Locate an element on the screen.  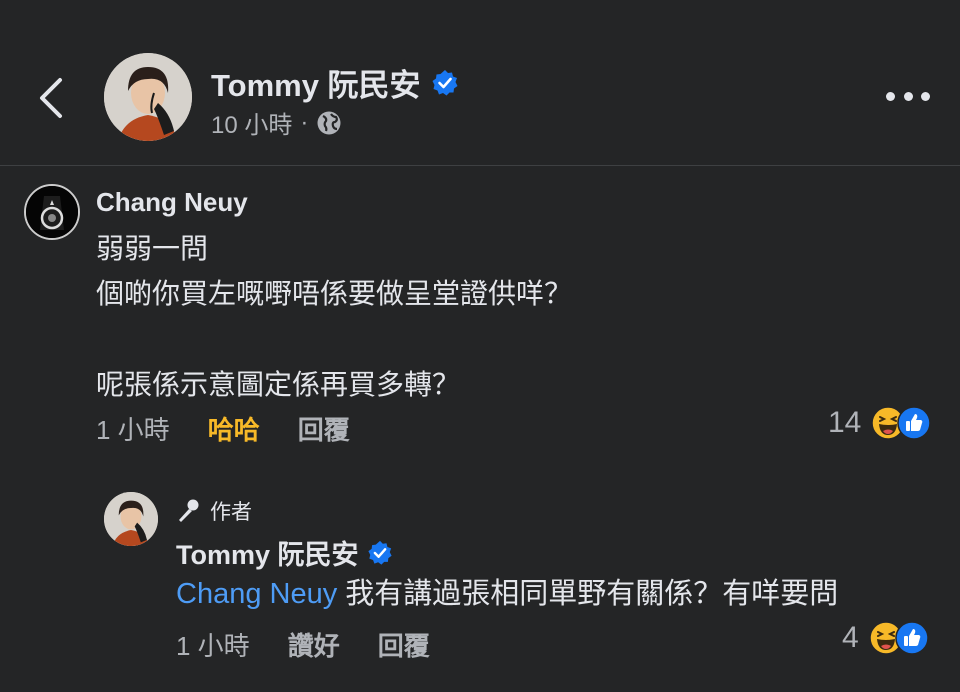
mention-link: Chang Neuy is located at coordinates (256, 594).